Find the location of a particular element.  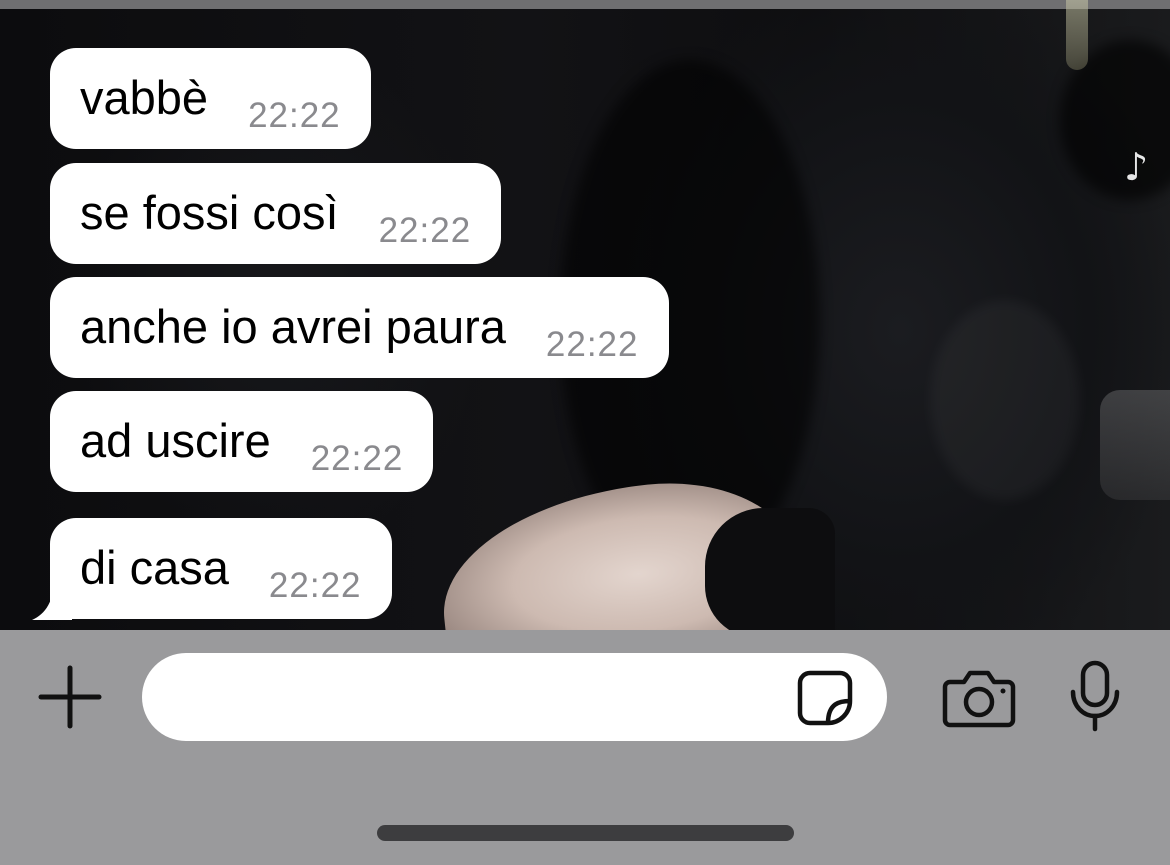

camera-button is located at coordinates (979, 698).